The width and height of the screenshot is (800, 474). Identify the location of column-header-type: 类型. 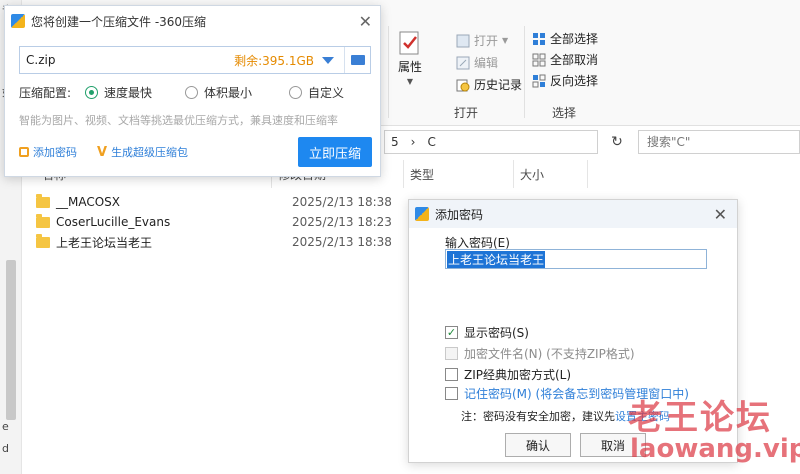
(459, 174).